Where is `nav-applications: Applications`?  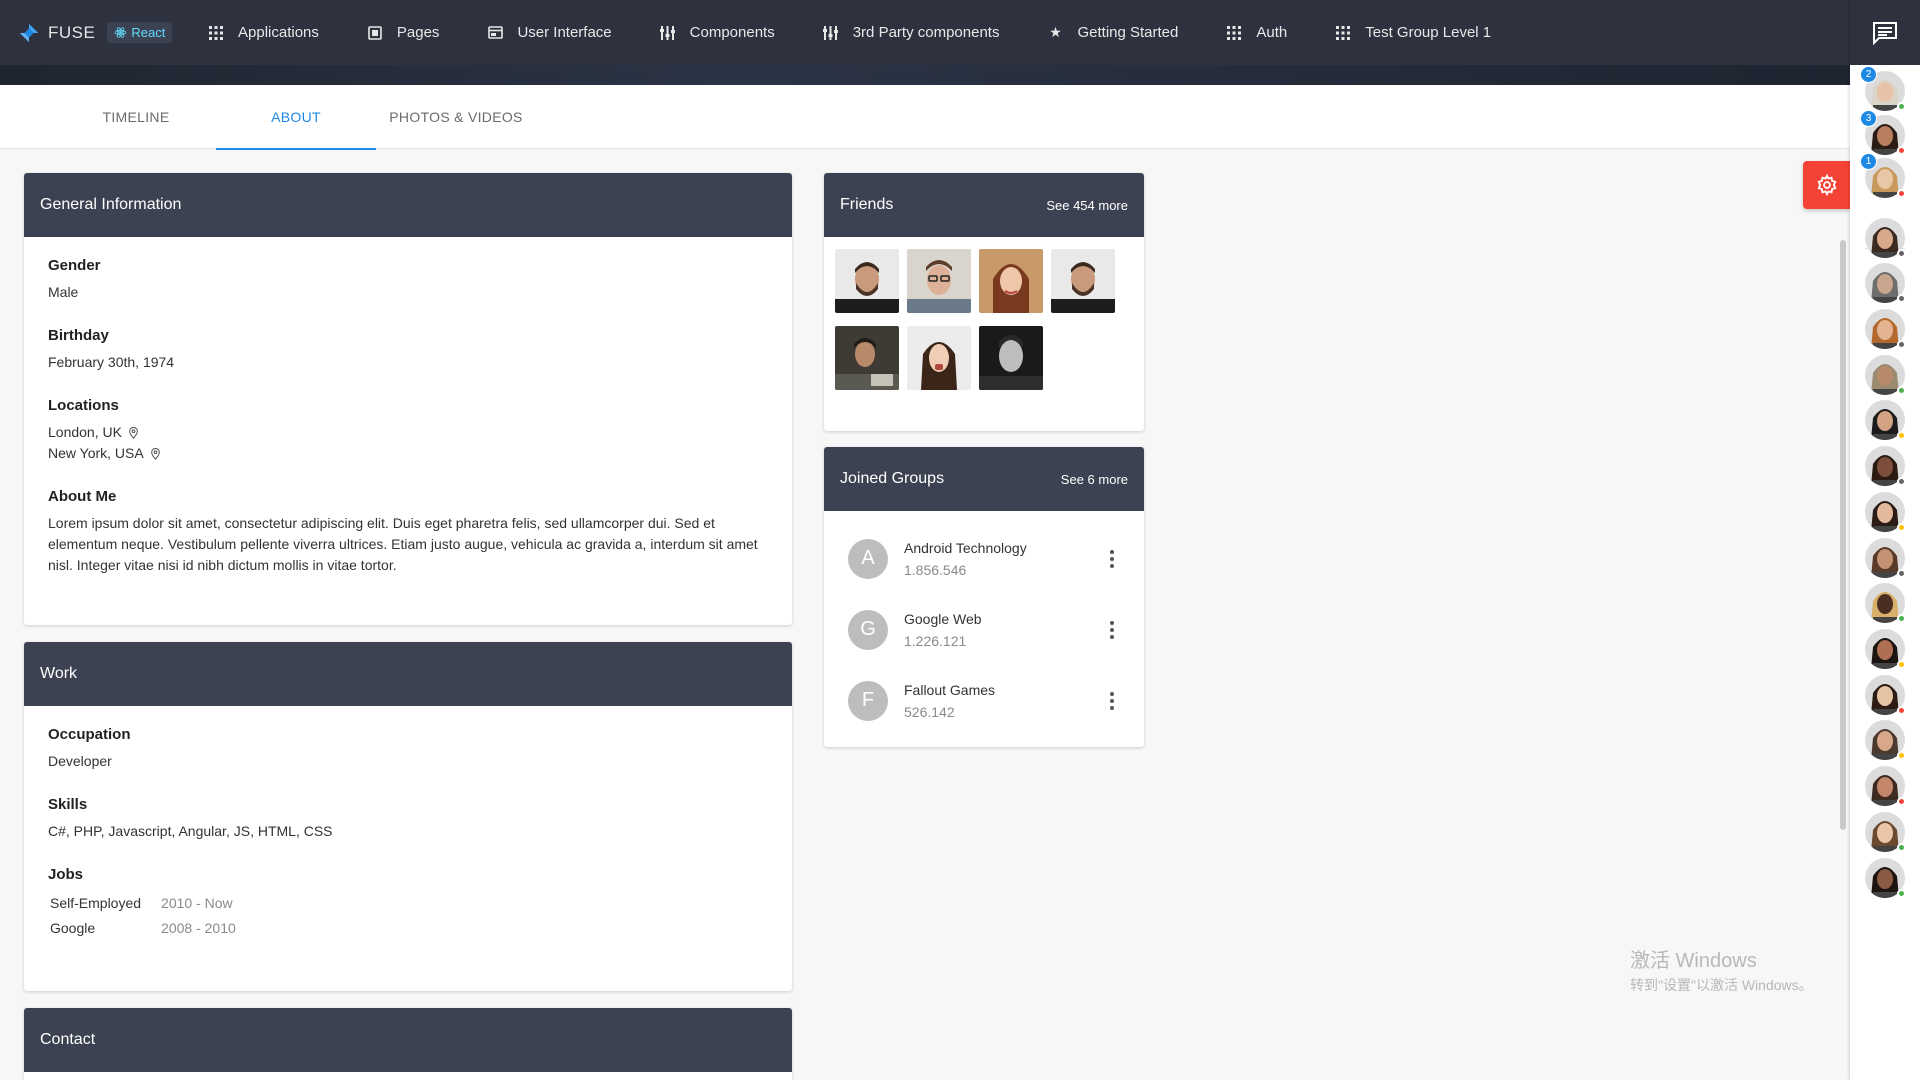
nav-applications: Applications is located at coordinates (263, 32).